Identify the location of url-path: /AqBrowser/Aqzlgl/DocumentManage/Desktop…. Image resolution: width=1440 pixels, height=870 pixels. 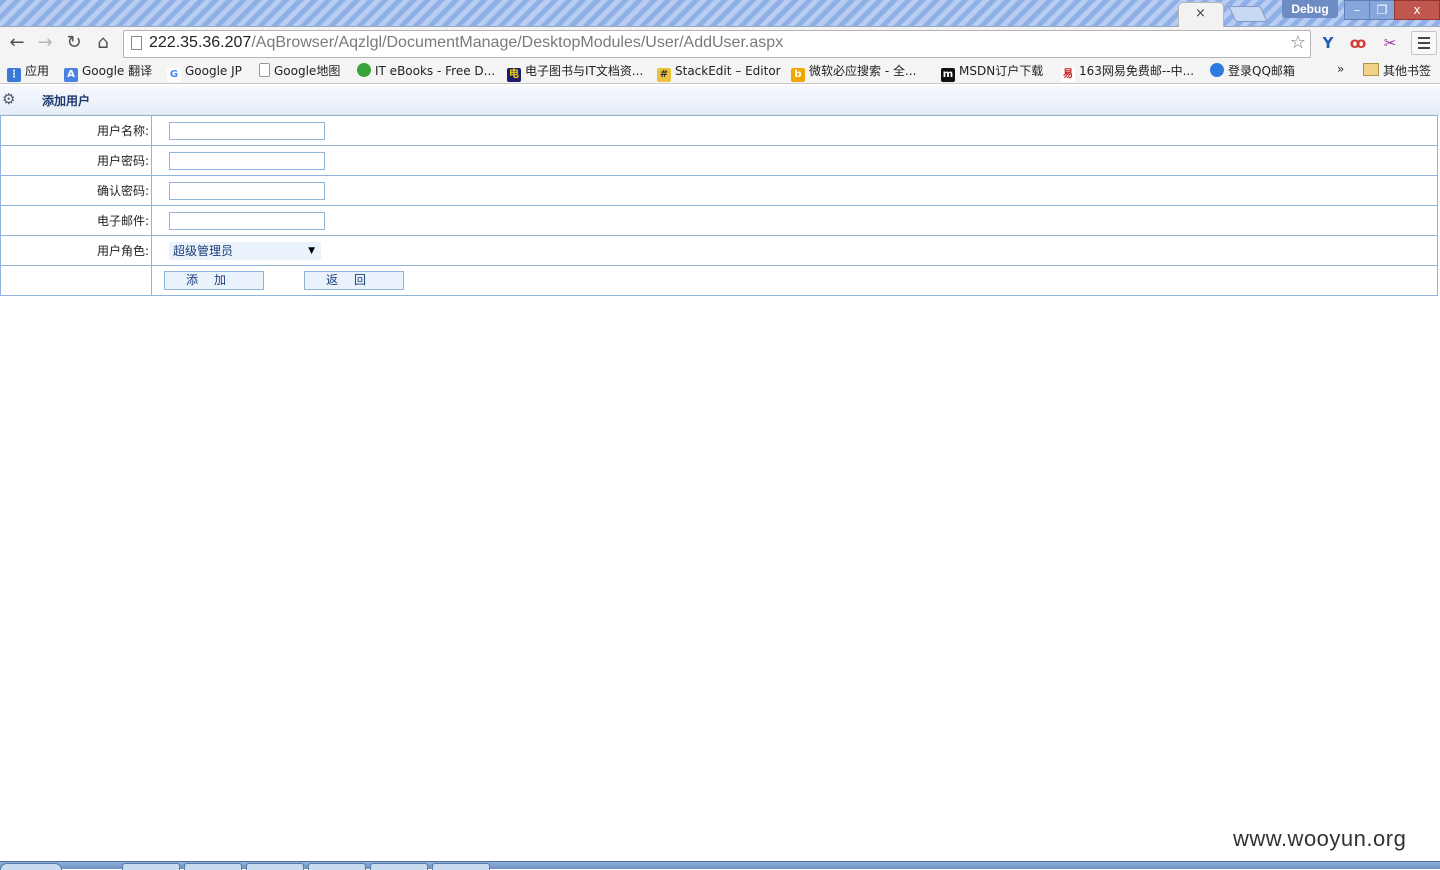
(517, 42).